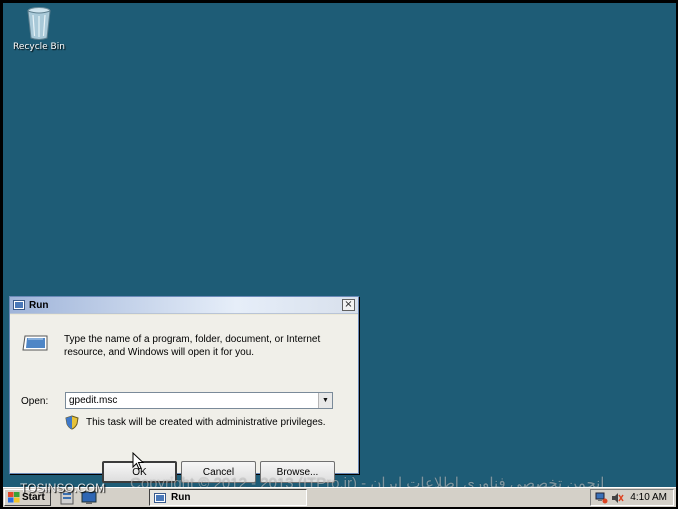  I want to click on recycle-bin-icon, so click(39, 23).